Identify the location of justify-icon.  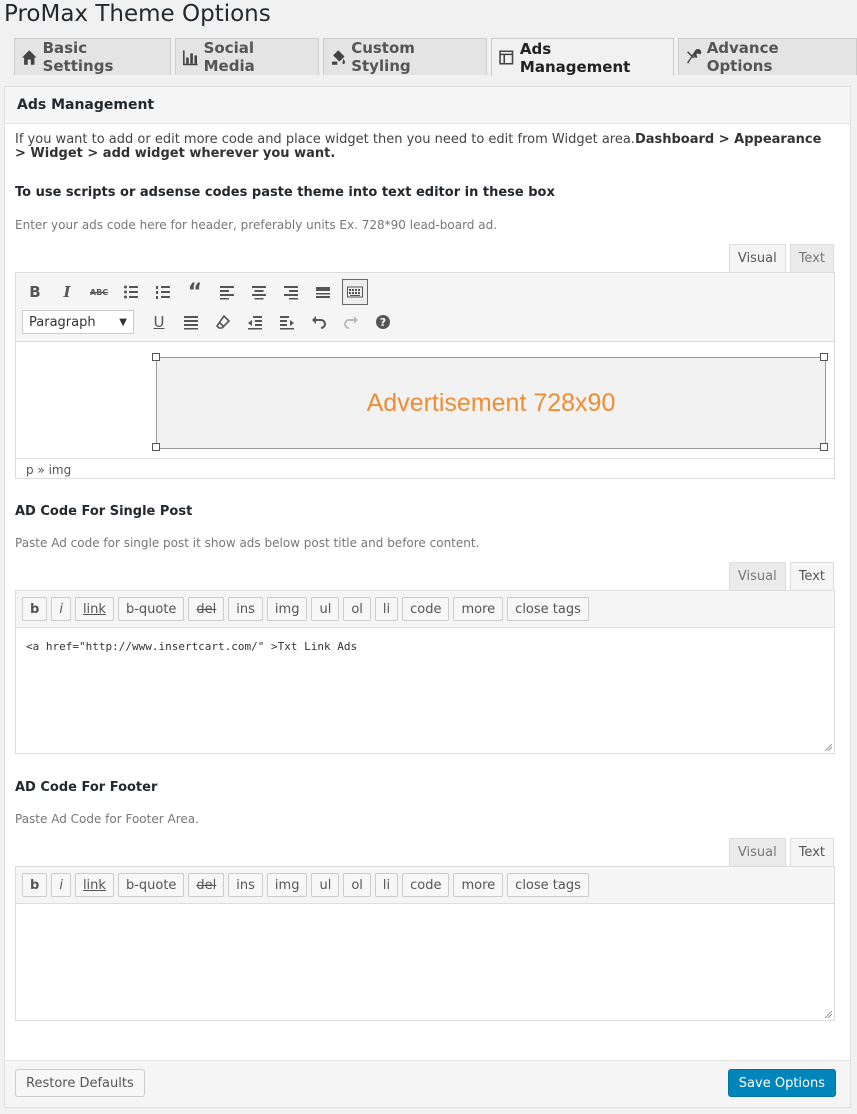
(191, 323).